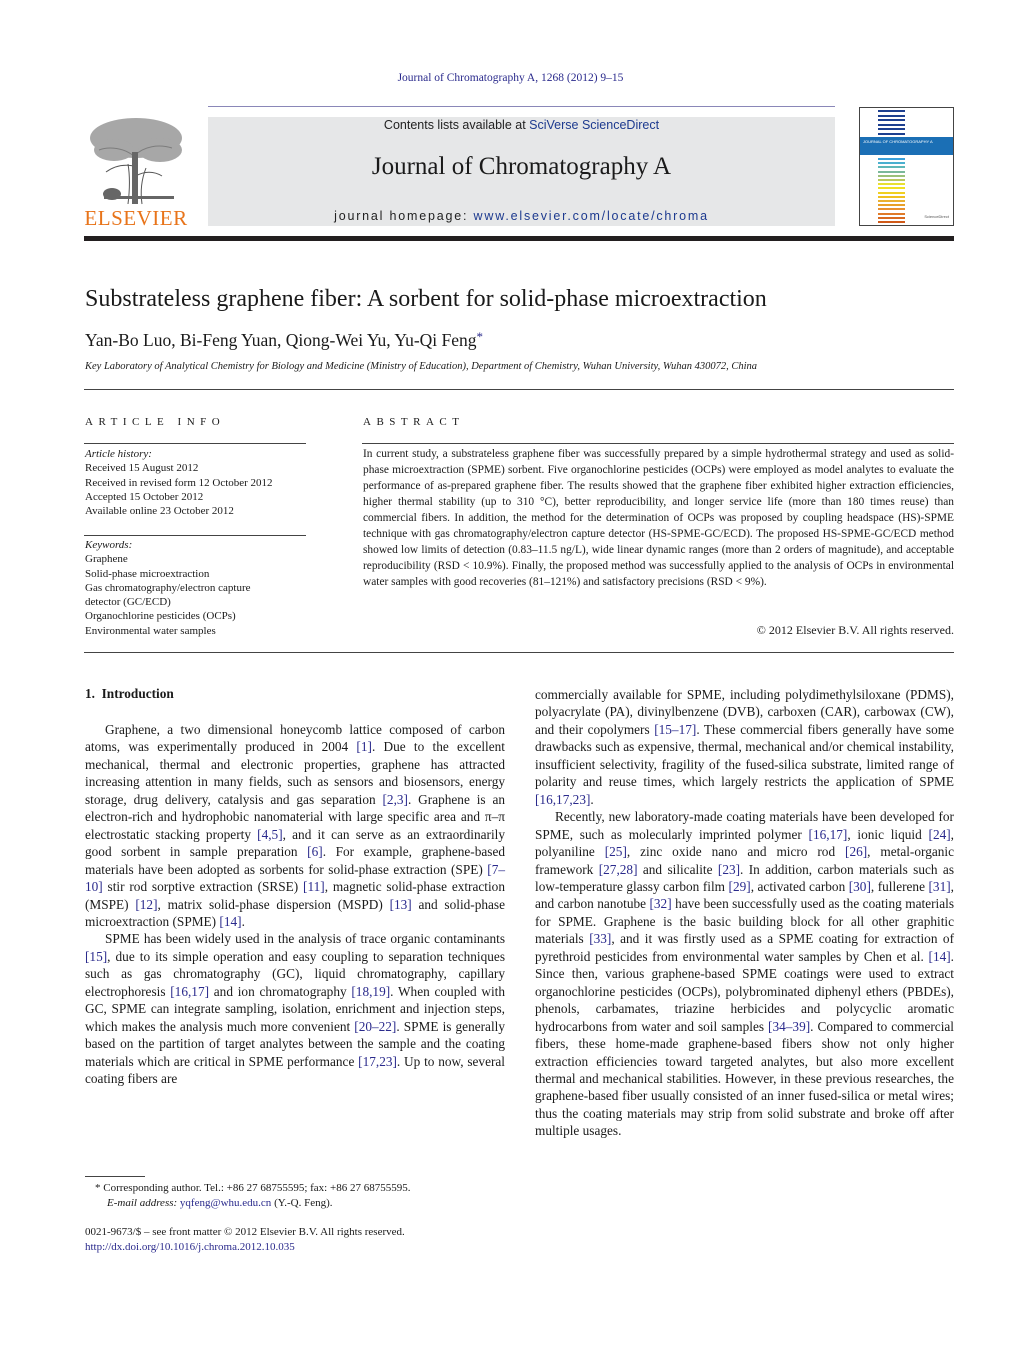  Describe the element at coordinates (150, 630) in the screenshot. I see `keyword: Environmental water samples` at that location.